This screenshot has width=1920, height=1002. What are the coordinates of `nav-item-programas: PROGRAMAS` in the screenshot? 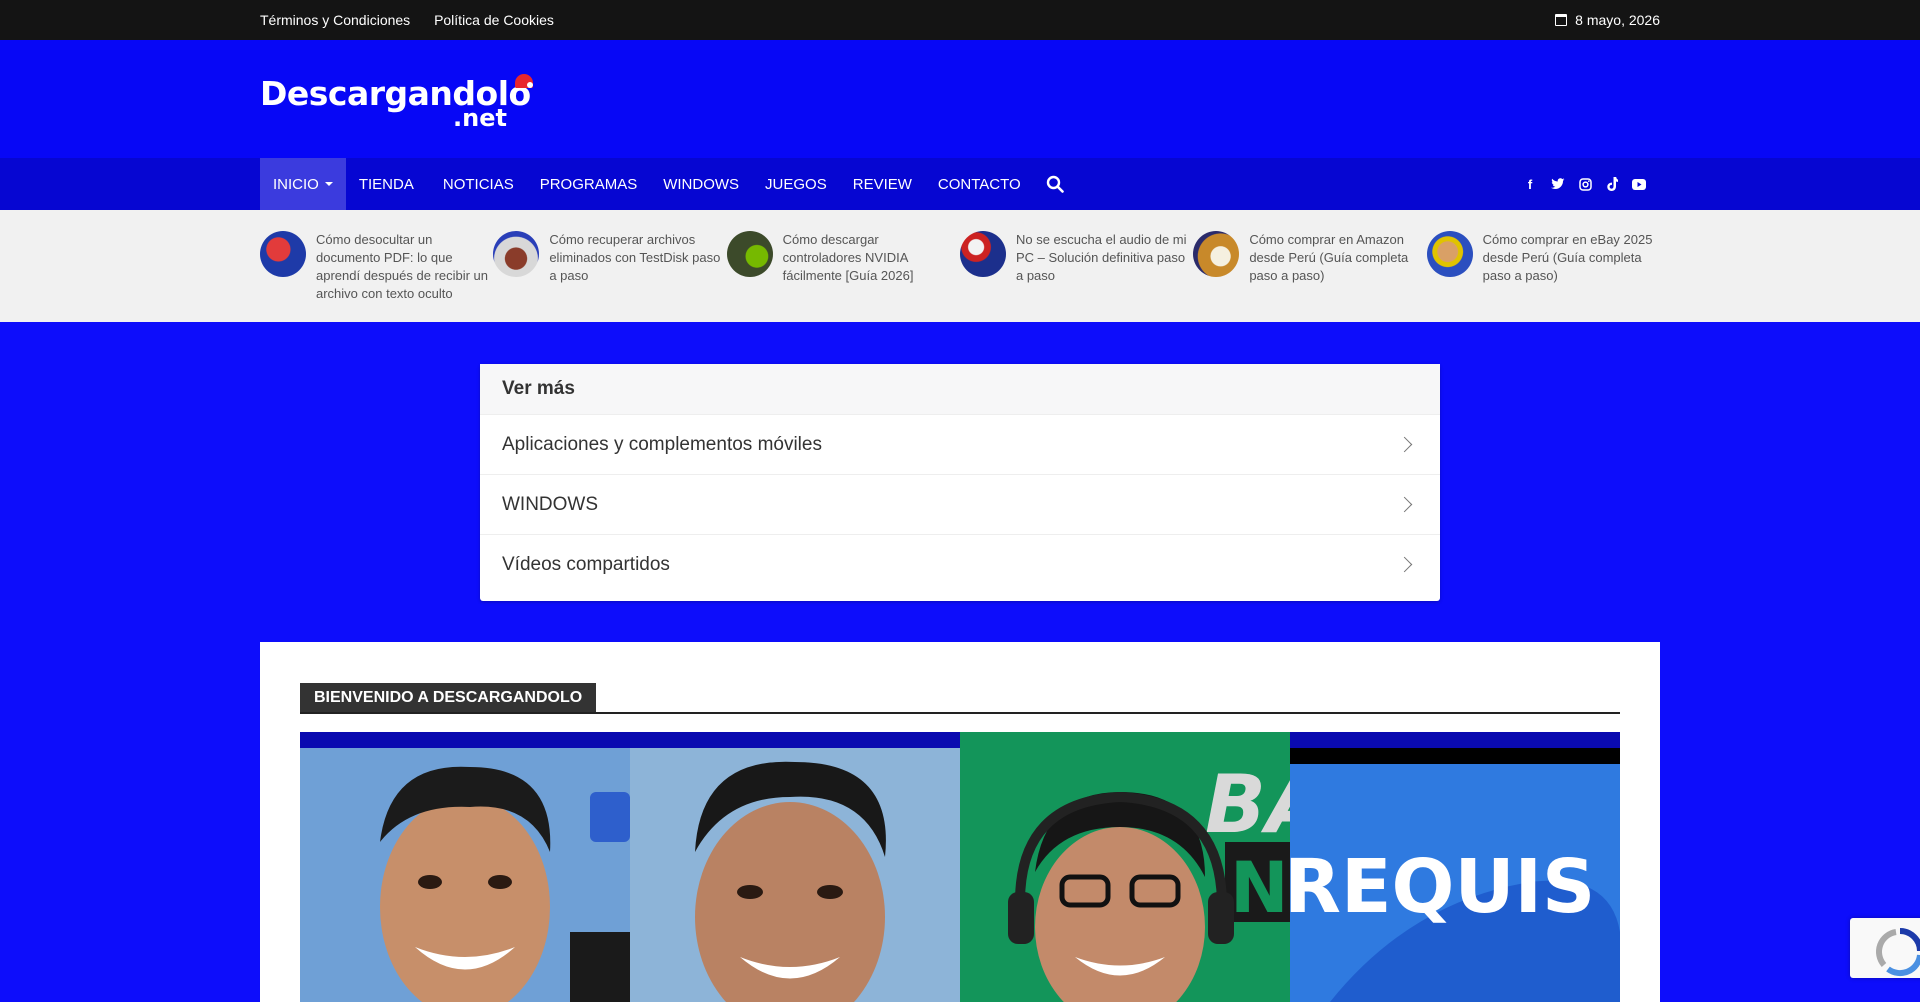 It's located at (589, 184).